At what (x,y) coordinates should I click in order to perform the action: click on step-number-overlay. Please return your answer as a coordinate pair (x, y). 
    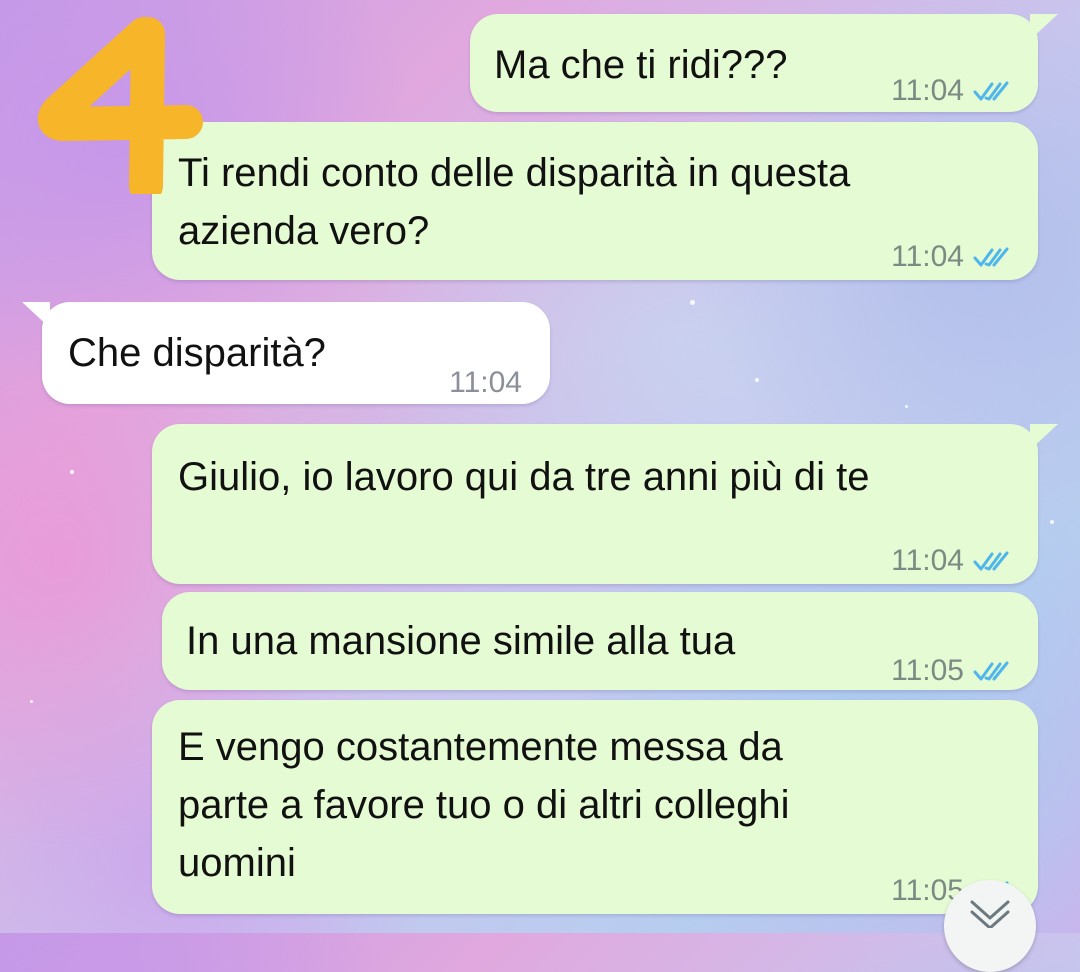
    Looking at the image, I should click on (120, 105).